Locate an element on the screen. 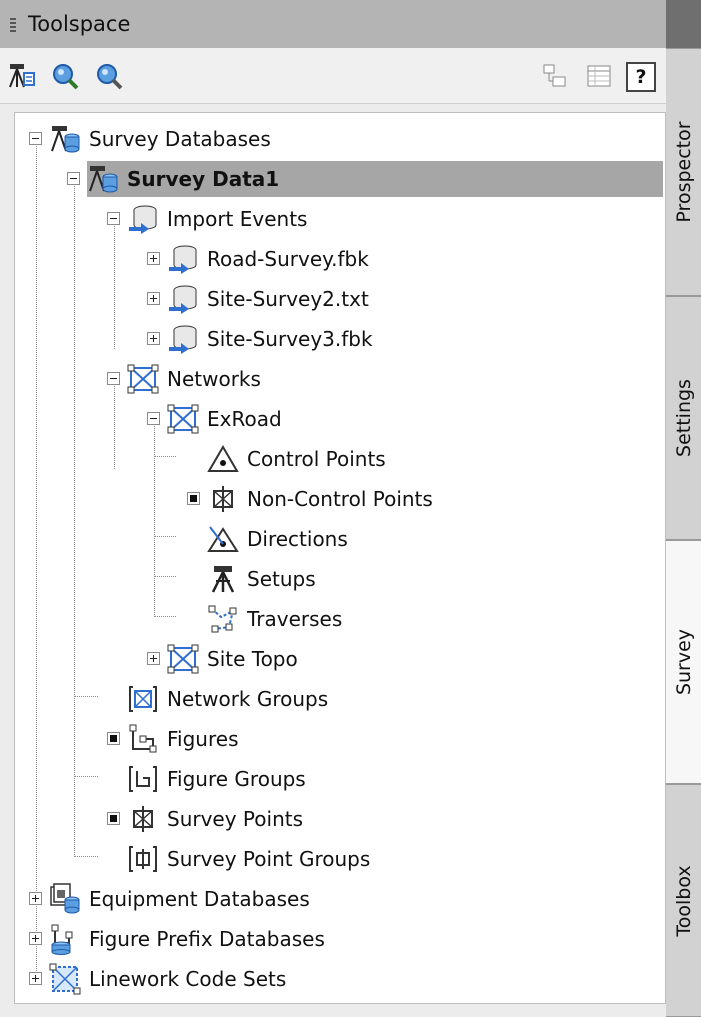  tree-item-networks: Networks is located at coordinates (194, 379).